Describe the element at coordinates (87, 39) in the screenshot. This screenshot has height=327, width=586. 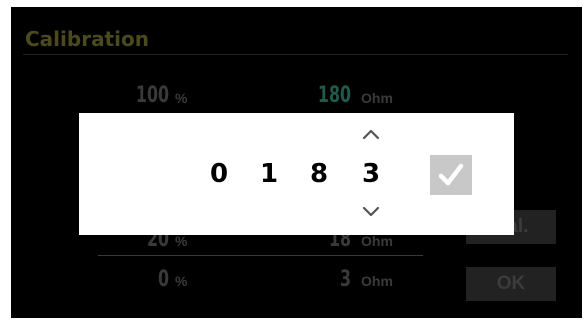
I see `page-title: Calibration` at that location.